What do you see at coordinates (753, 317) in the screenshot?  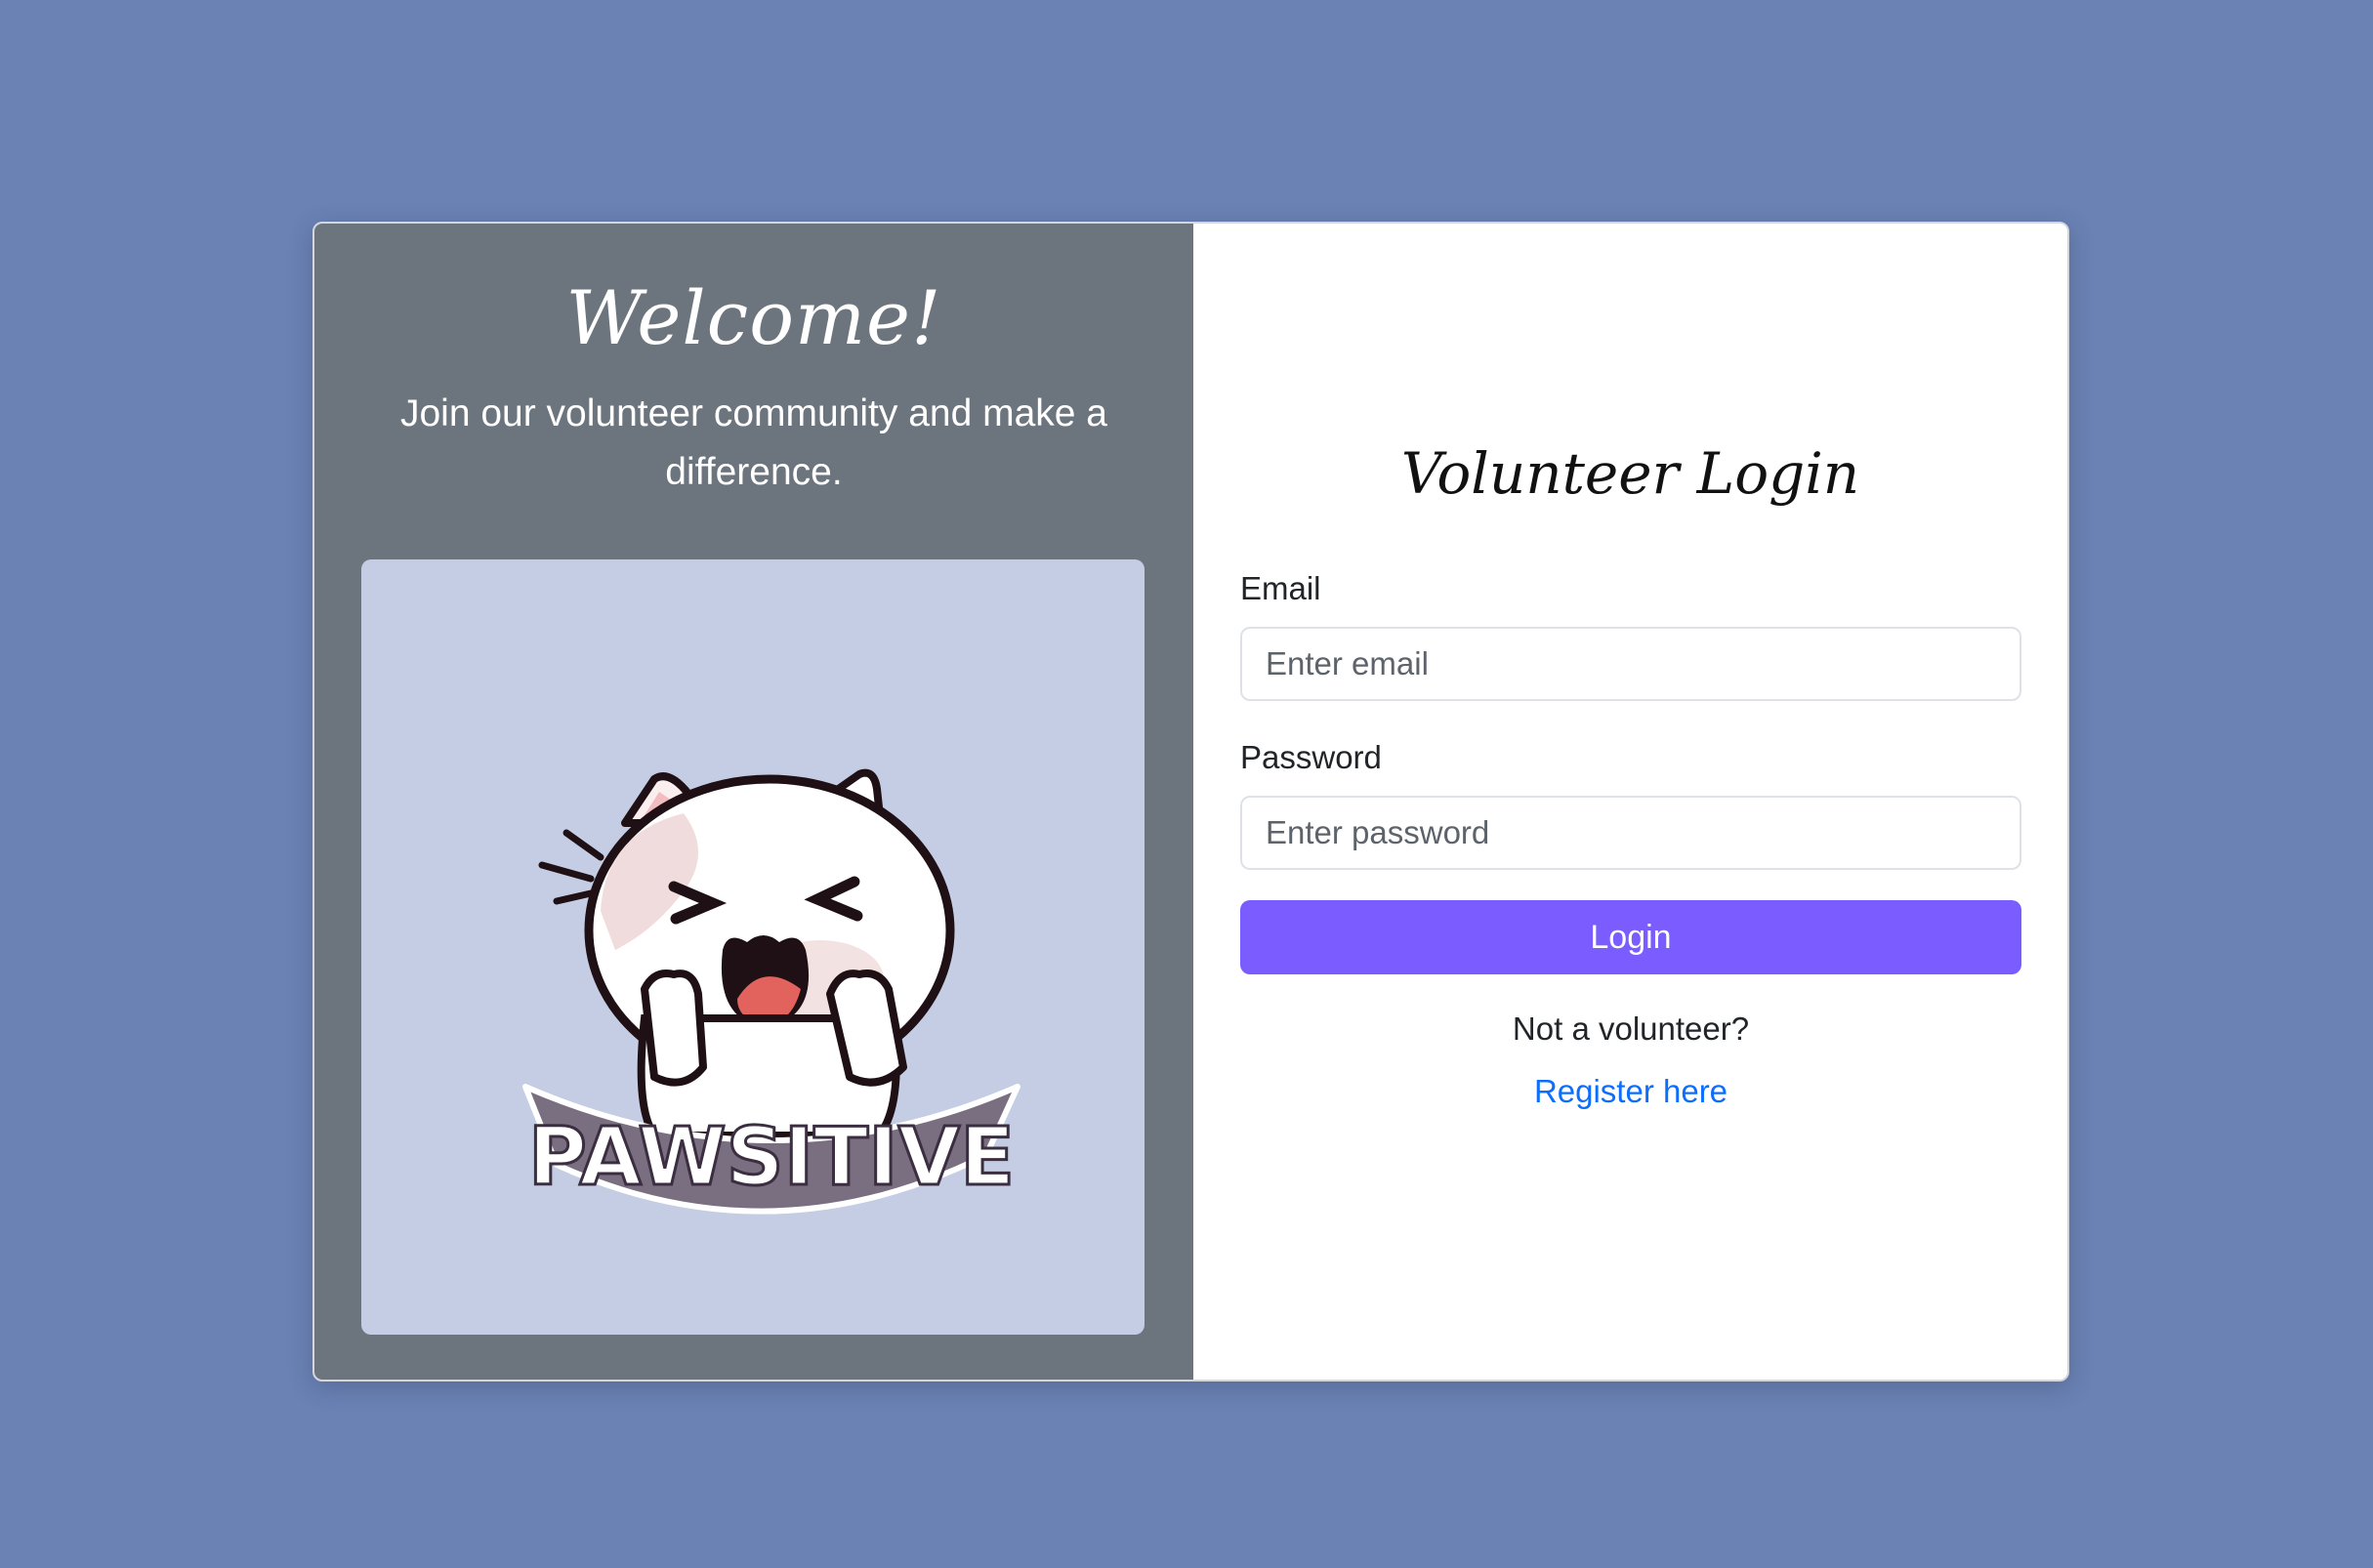 I see `welcome-title: Welcome!` at bounding box center [753, 317].